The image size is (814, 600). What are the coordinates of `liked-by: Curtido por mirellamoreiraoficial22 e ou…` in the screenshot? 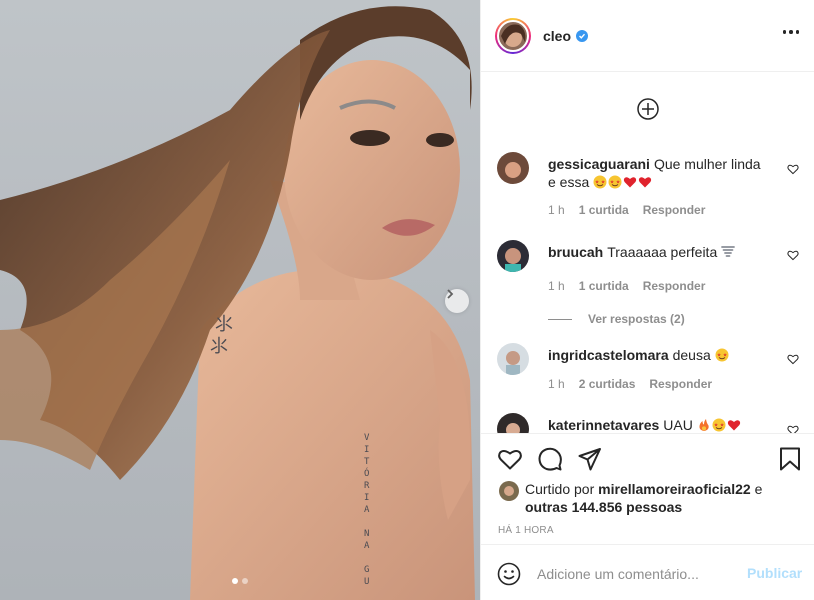 It's located at (642, 498).